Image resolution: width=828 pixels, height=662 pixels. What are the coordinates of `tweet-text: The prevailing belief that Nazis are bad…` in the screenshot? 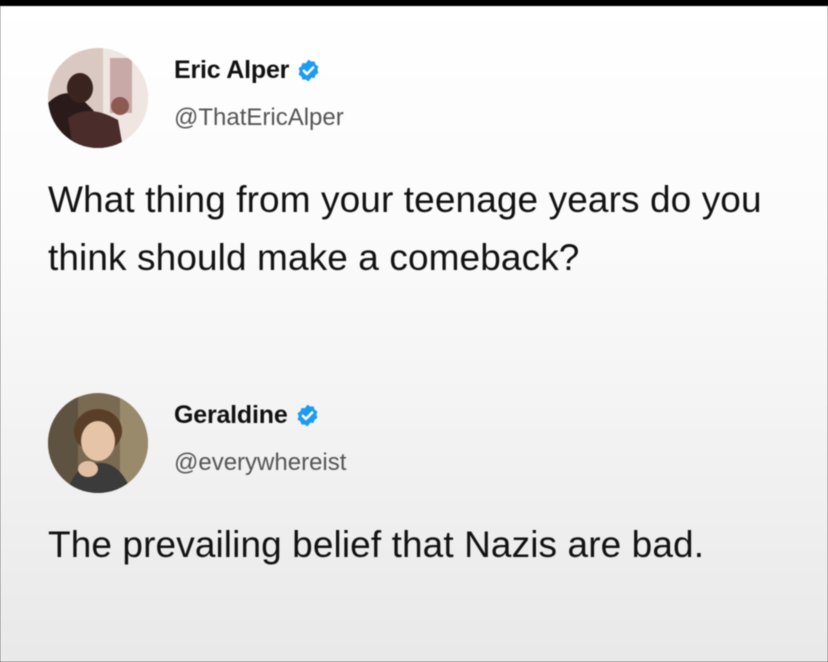 It's located at (376, 544).